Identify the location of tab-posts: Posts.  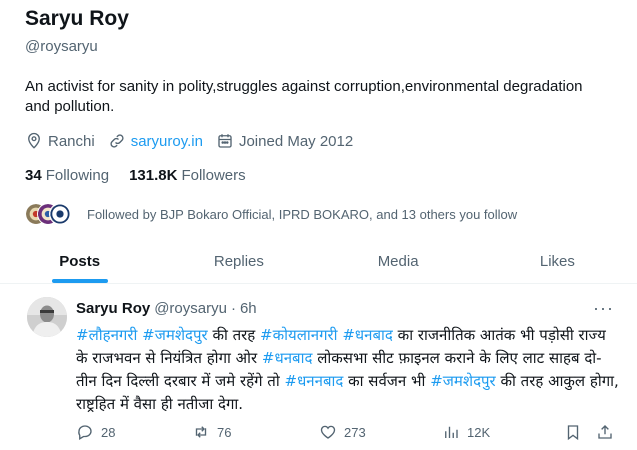
(79, 261).